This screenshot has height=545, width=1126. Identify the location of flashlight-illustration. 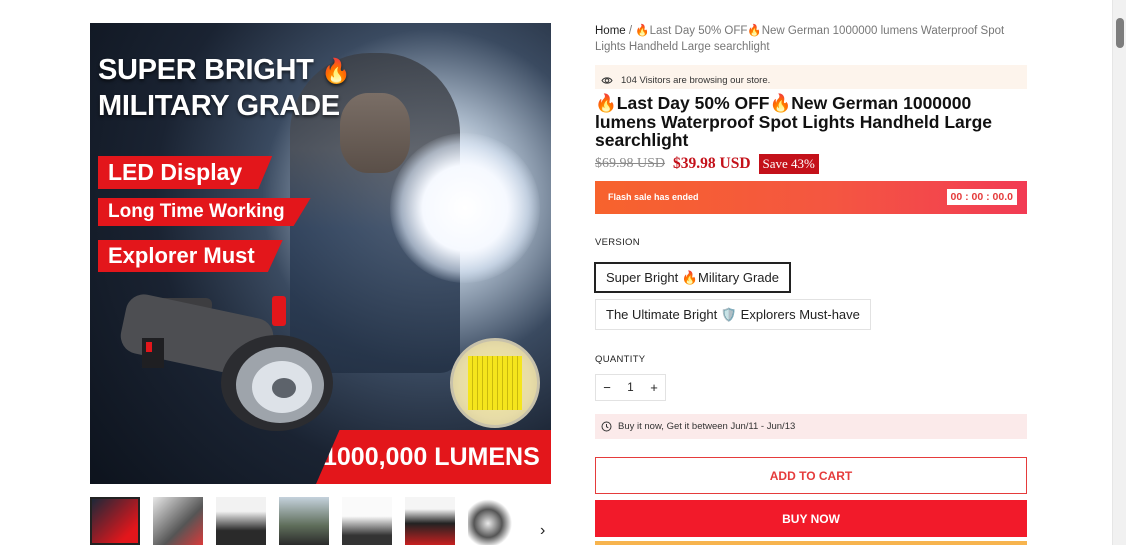
(226, 362).